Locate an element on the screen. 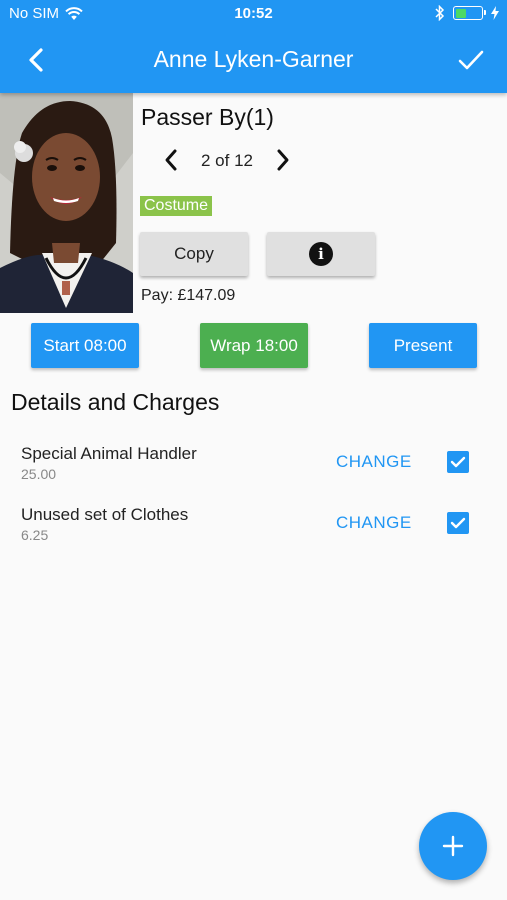 The width and height of the screenshot is (507, 900). status-time: 10:52 is located at coordinates (253, 13).